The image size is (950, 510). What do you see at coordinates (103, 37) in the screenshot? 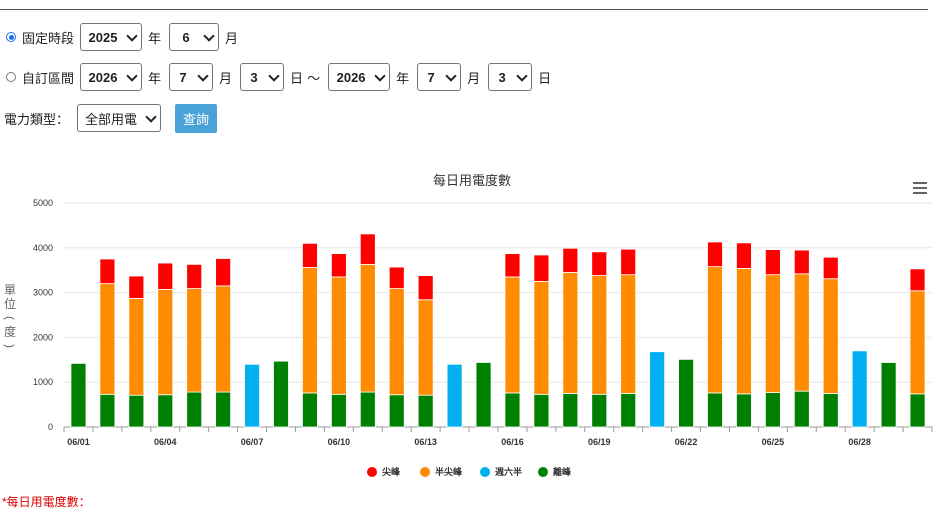
I see `fixed-year-value: 2025` at bounding box center [103, 37].